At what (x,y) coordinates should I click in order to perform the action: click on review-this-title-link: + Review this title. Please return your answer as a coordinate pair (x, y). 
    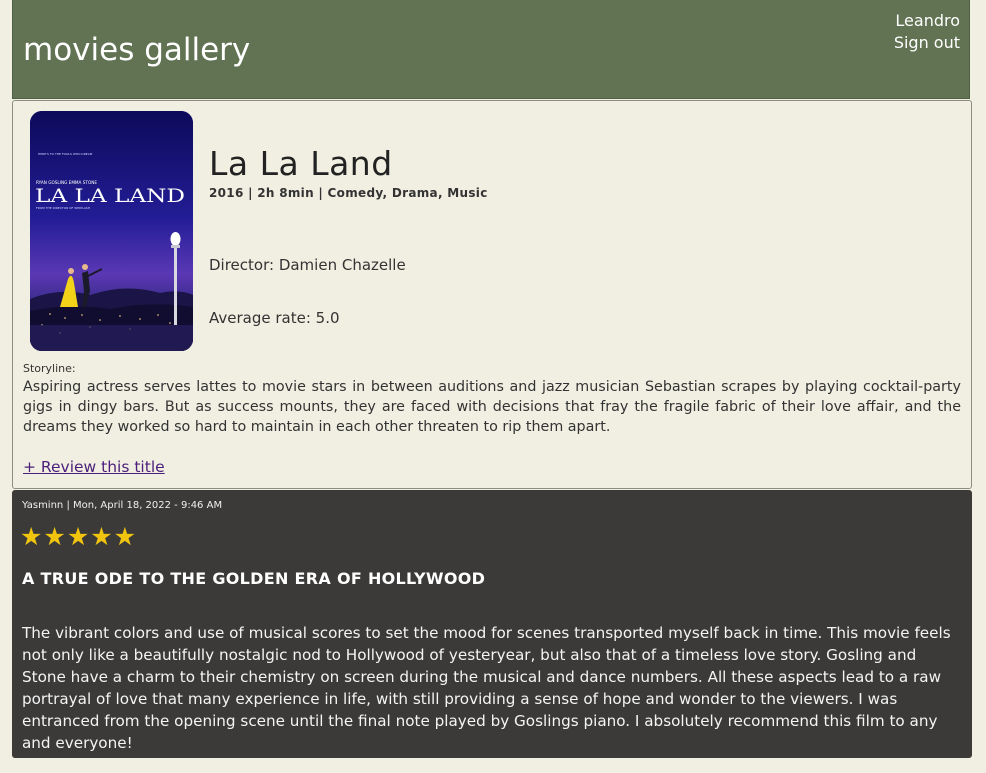
    Looking at the image, I should click on (94, 467).